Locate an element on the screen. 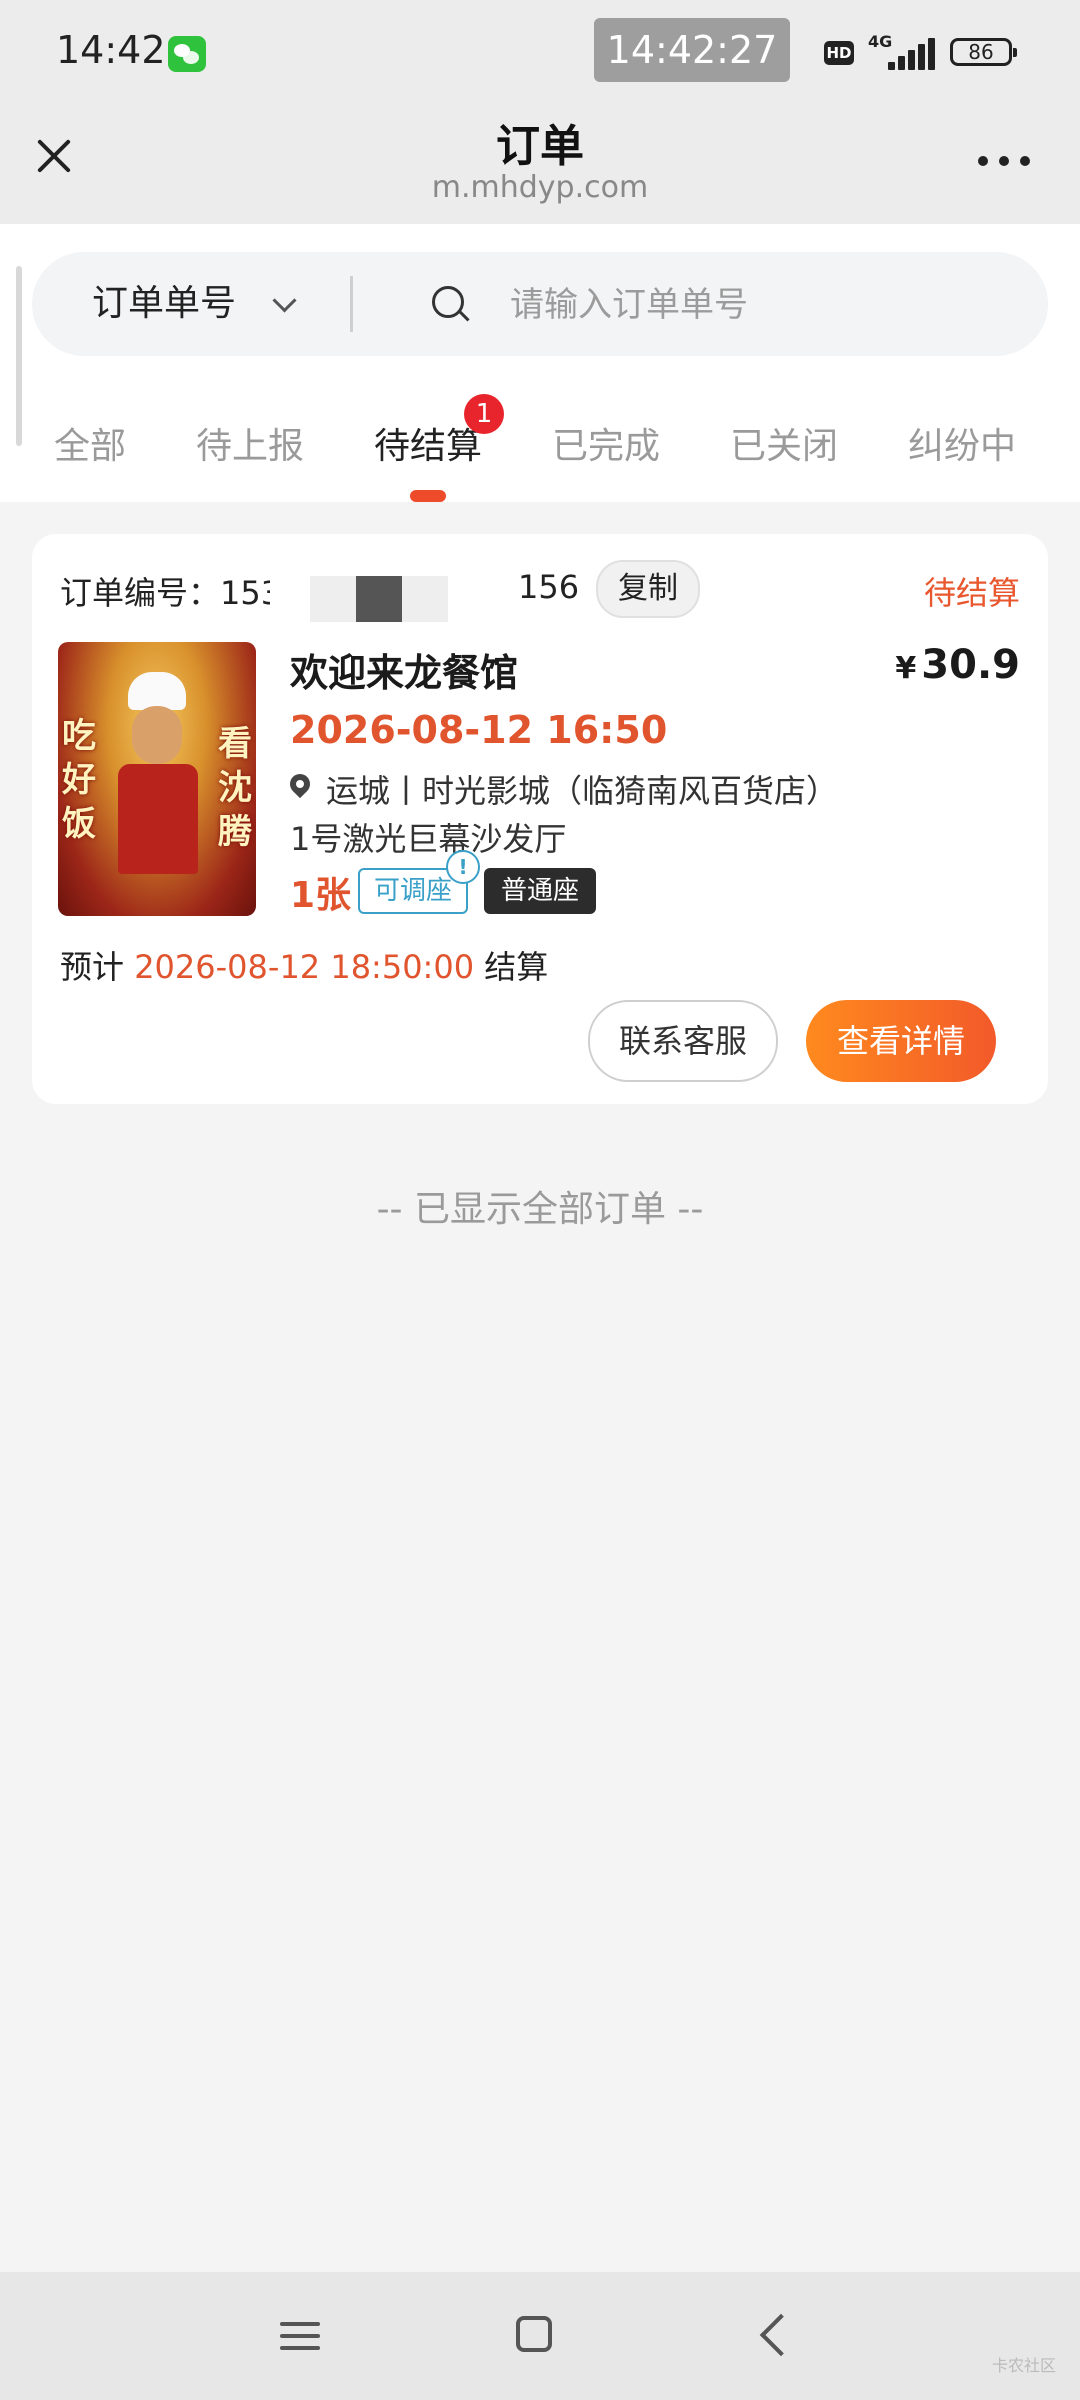 The height and width of the screenshot is (2400, 1080). signal-icon is located at coordinates (911, 54).